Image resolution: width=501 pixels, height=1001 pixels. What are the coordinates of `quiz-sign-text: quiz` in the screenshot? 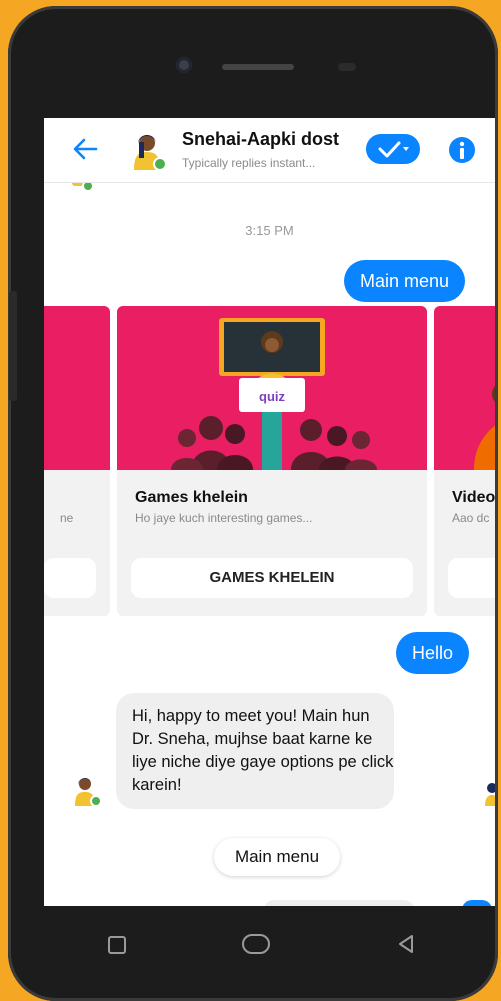 It's located at (272, 396).